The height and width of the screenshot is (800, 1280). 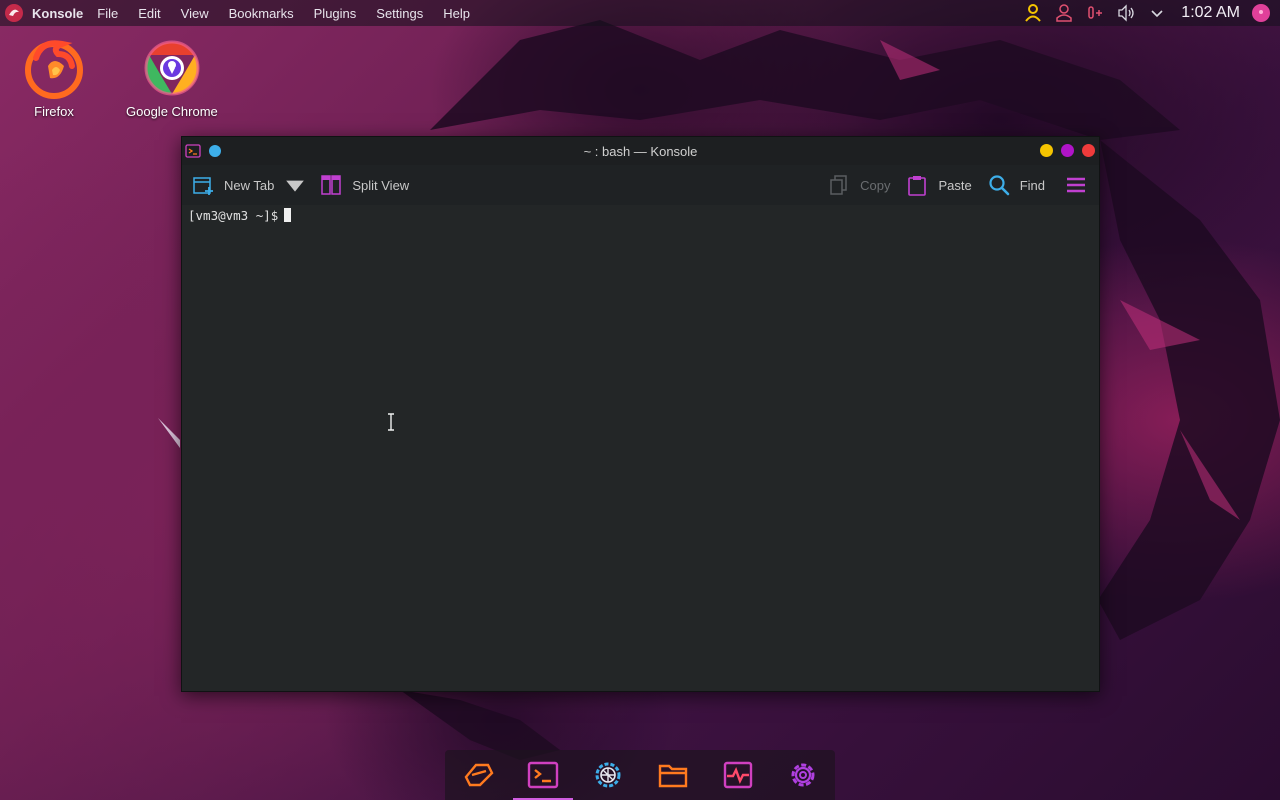 What do you see at coordinates (249, 185) in the screenshot?
I see `new-tab-label: New Tab` at bounding box center [249, 185].